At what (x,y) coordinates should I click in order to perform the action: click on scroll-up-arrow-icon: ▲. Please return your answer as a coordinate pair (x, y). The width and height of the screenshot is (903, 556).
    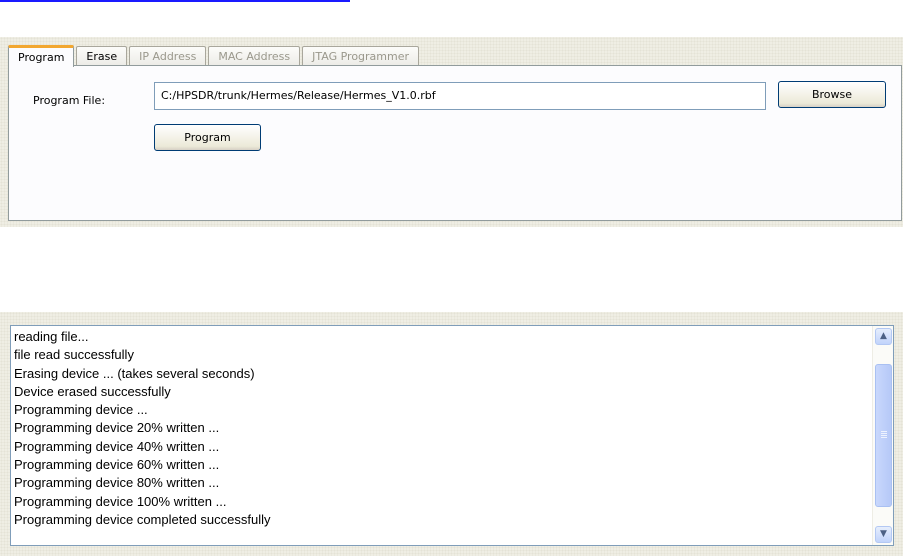
    Looking at the image, I should click on (883, 336).